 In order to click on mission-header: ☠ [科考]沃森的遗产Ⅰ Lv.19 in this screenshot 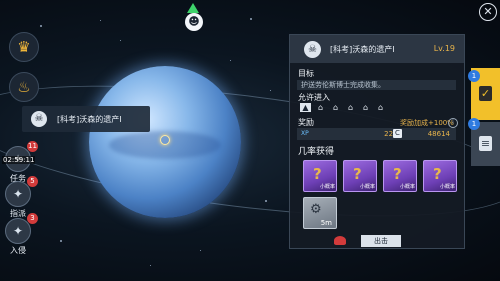, I will do `click(377, 49)`.